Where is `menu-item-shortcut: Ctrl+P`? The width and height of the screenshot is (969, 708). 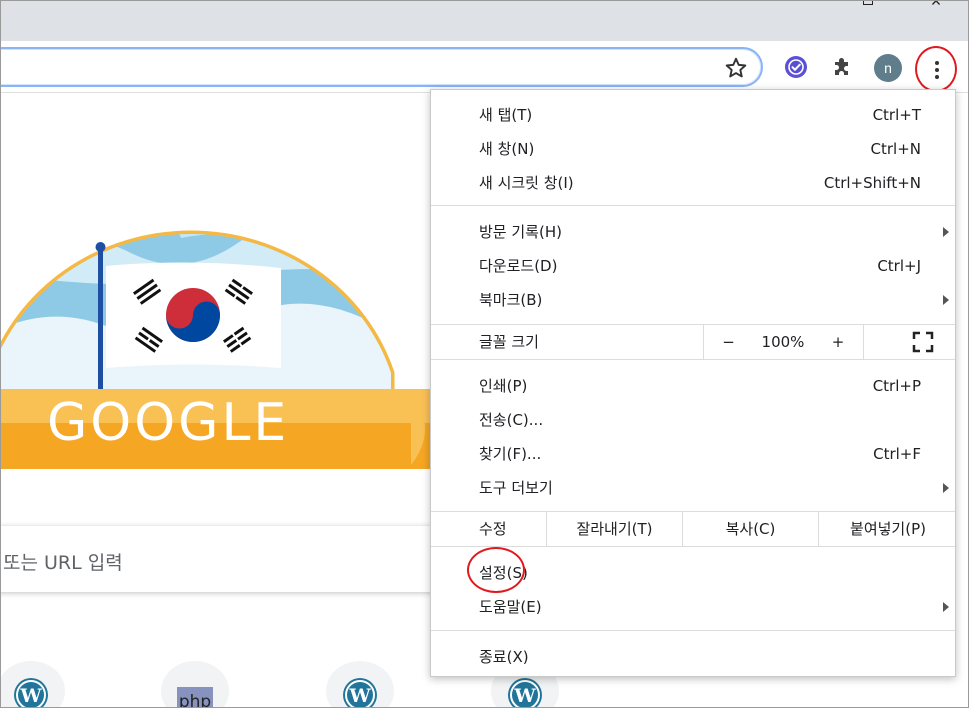
menu-item-shortcut: Ctrl+P is located at coordinates (896, 386).